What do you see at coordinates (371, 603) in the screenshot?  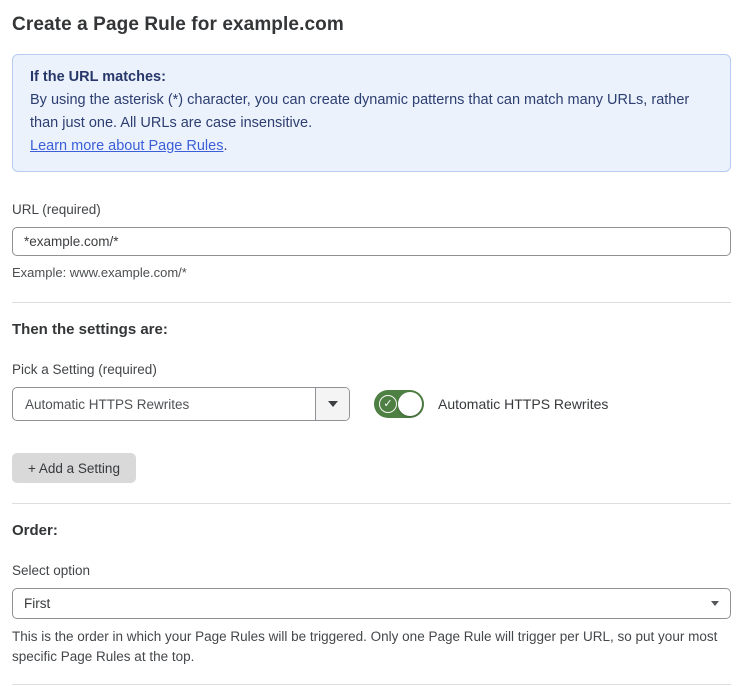 I see `order-select: First` at bounding box center [371, 603].